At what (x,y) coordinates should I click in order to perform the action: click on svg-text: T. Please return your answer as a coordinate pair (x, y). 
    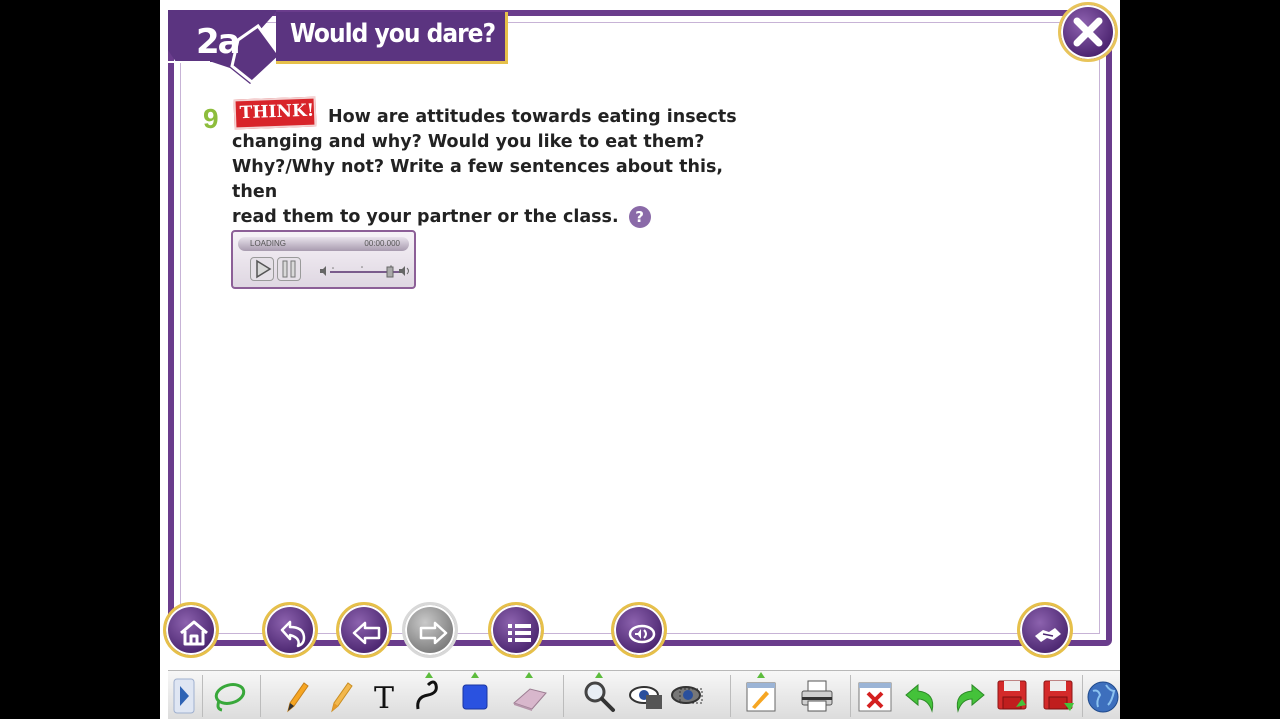
    Looking at the image, I should click on (384, 698).